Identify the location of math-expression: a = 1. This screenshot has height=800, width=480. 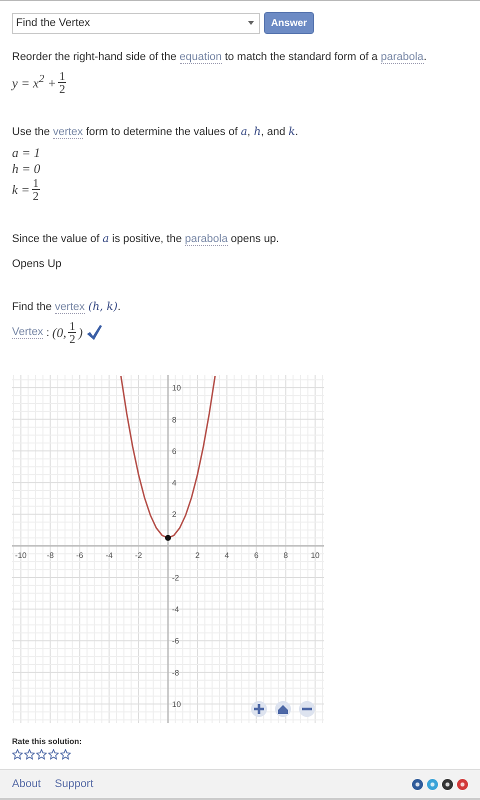
(27, 153).